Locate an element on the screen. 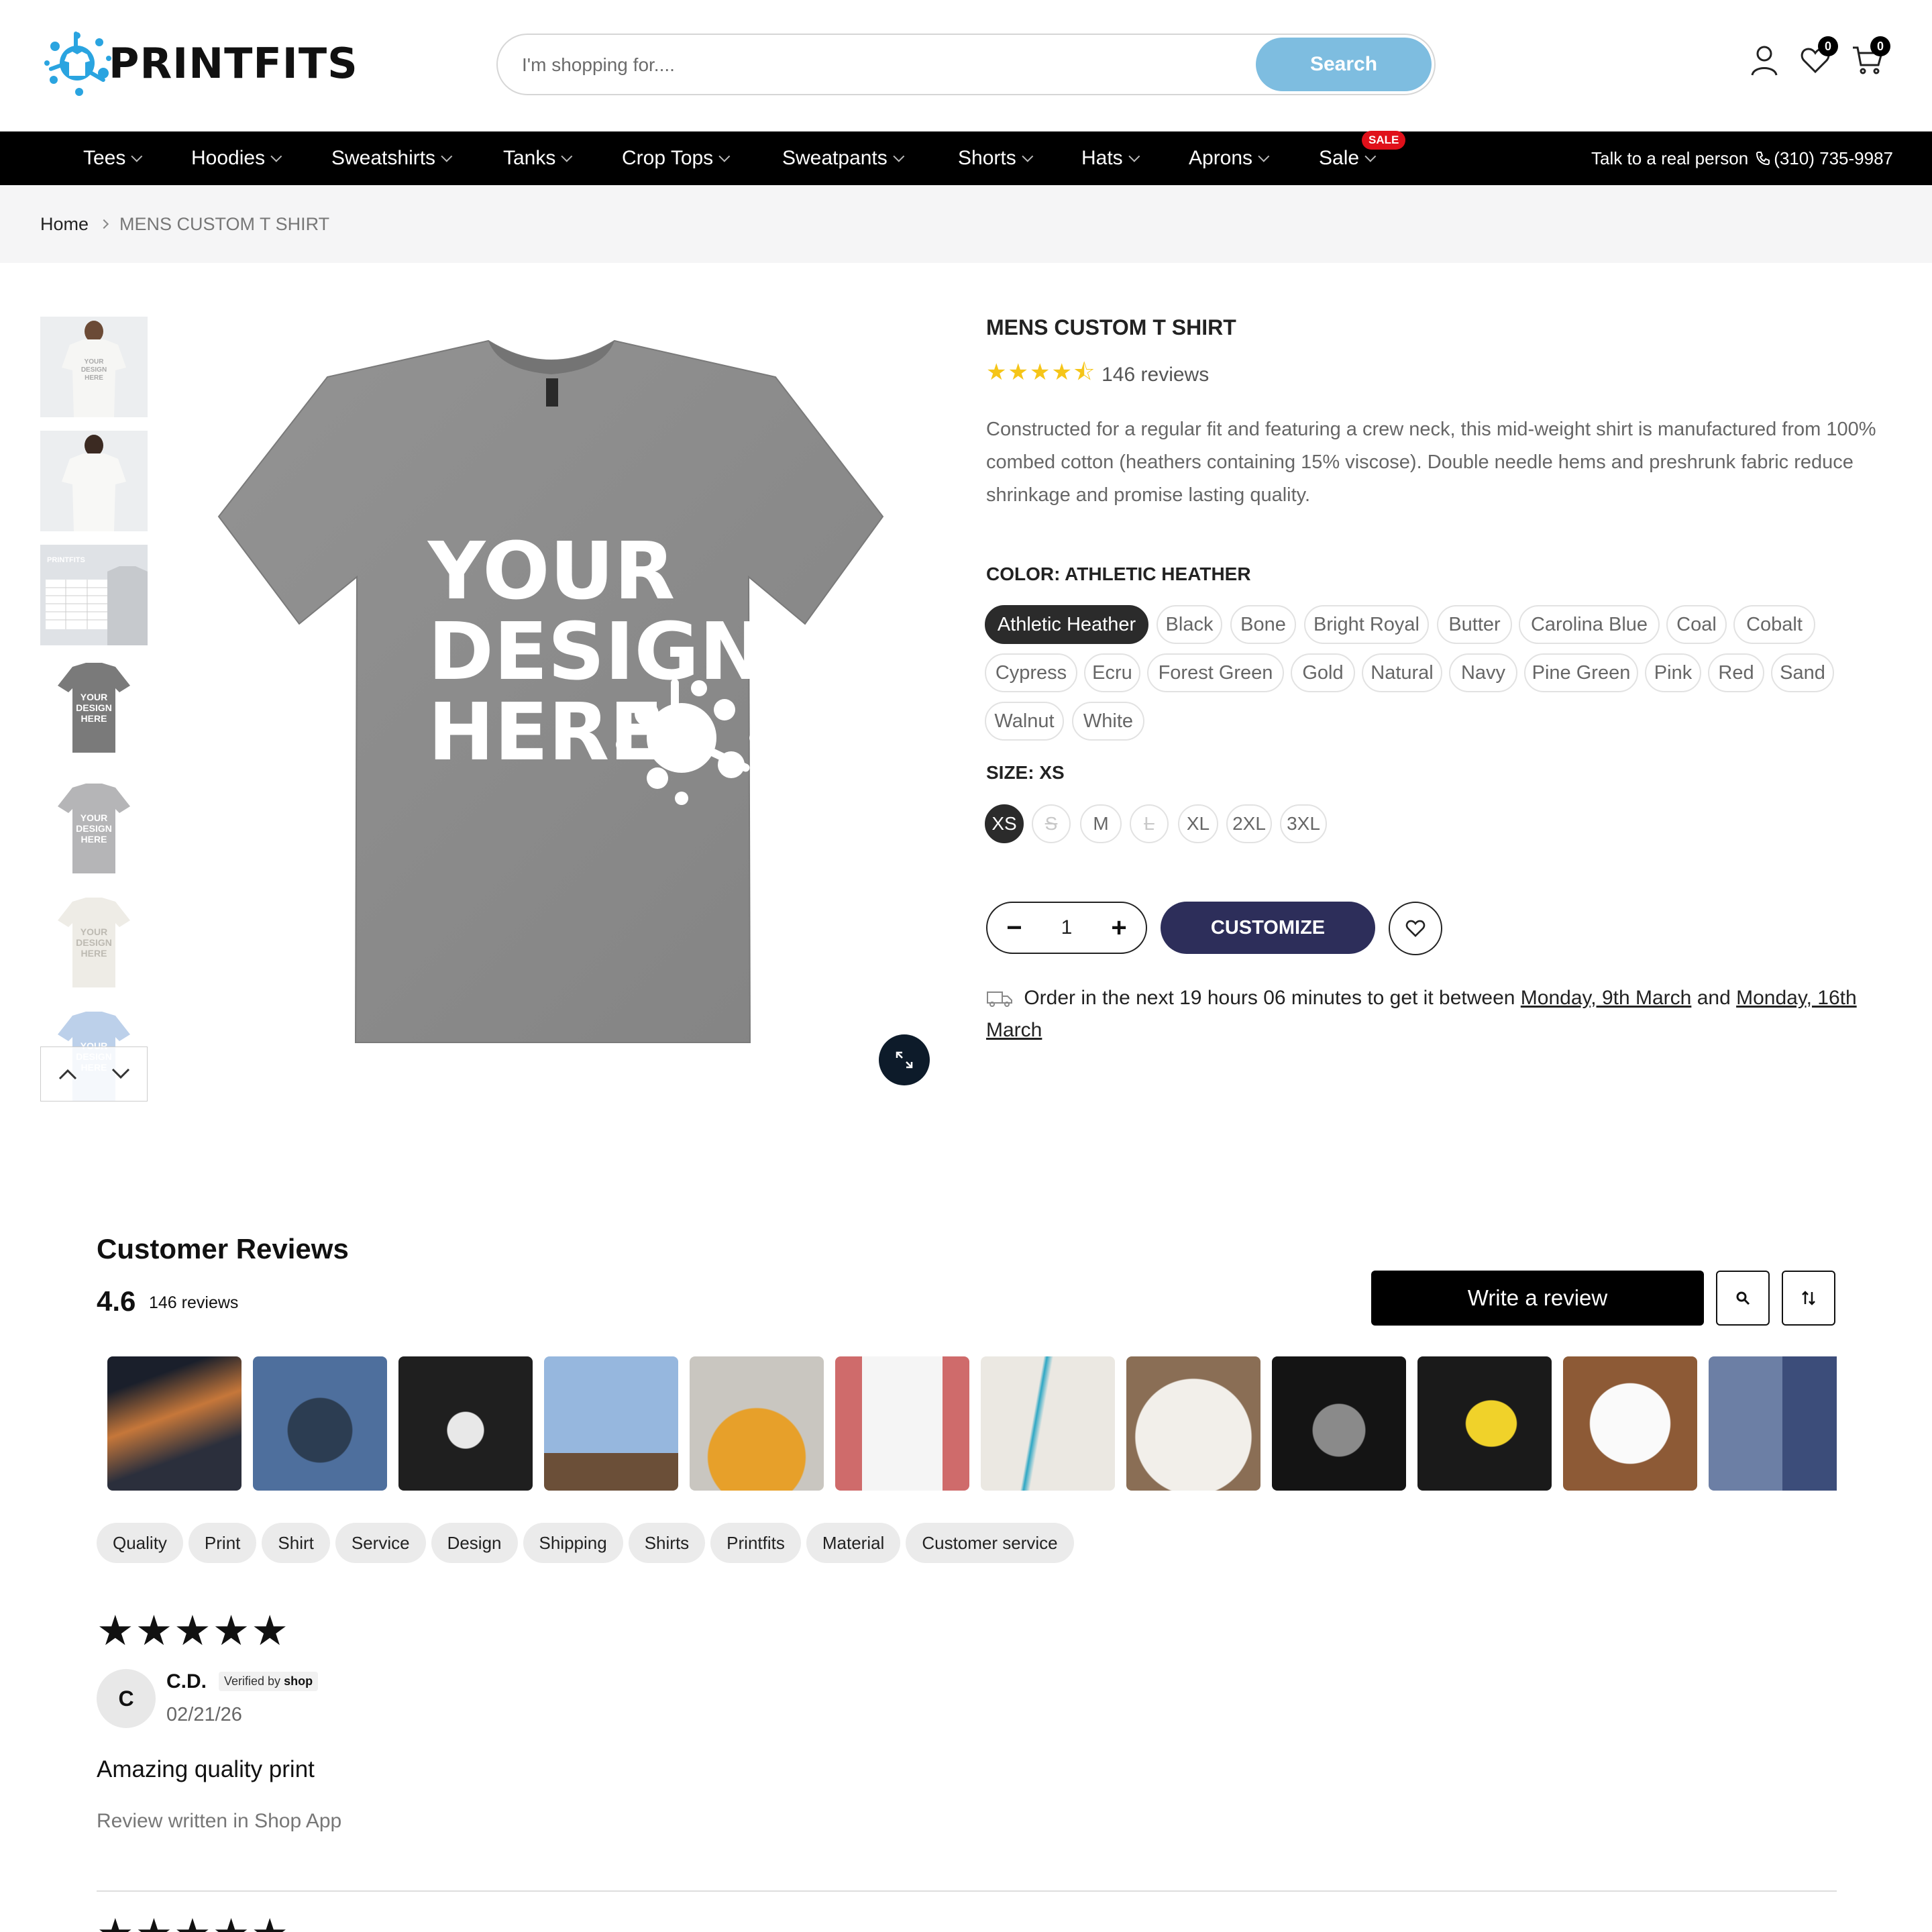 The image size is (1932, 1932). review-tag-design: Design is located at coordinates (474, 1543).